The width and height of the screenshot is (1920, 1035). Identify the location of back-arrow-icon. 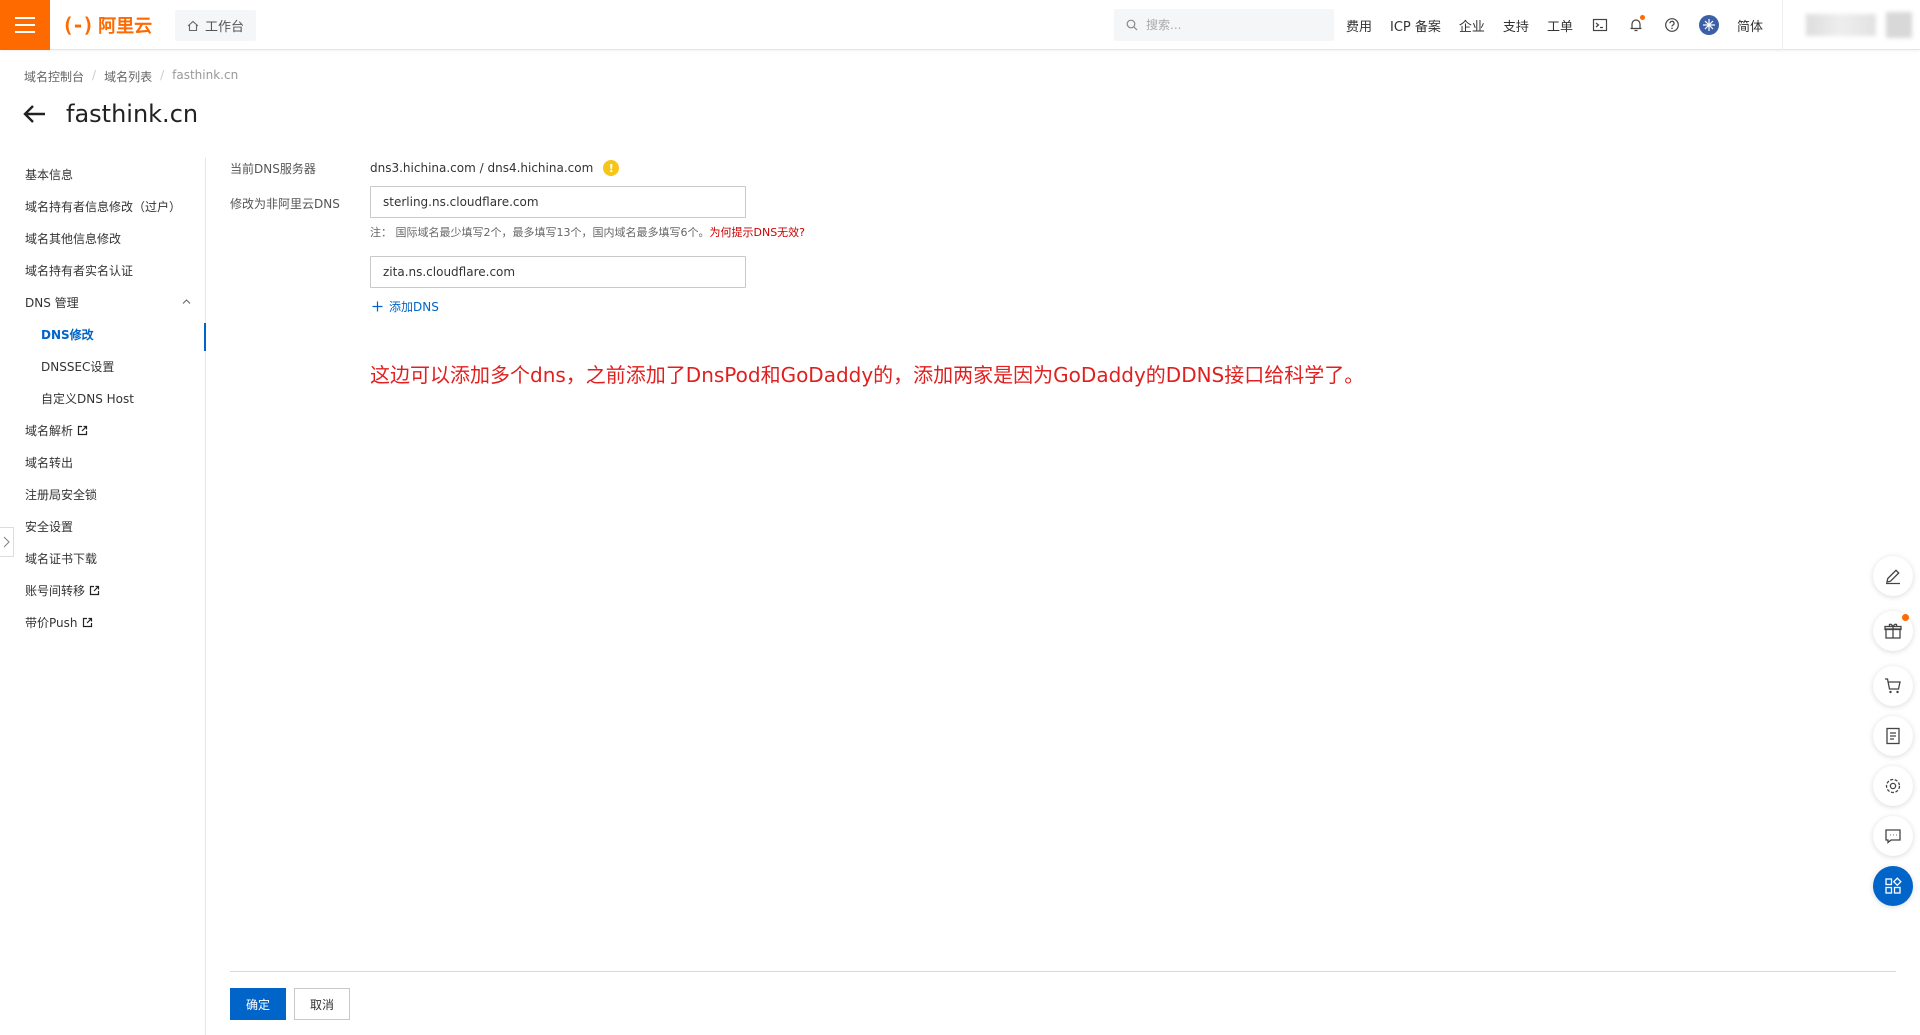
(35, 114).